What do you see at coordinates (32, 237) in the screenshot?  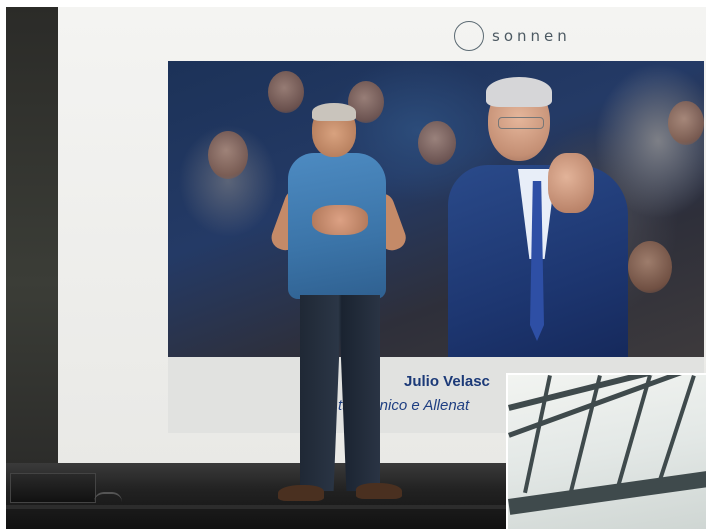 I see `venue-wall` at bounding box center [32, 237].